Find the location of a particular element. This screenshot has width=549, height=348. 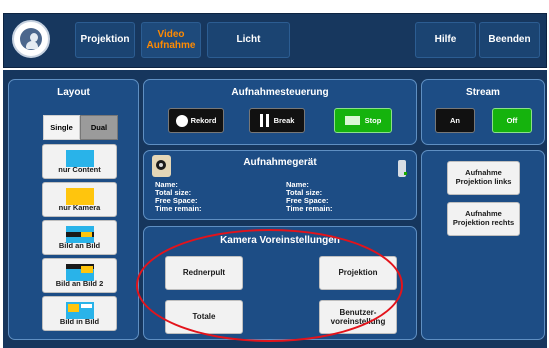

record-label: Rekord is located at coordinates (203, 120).